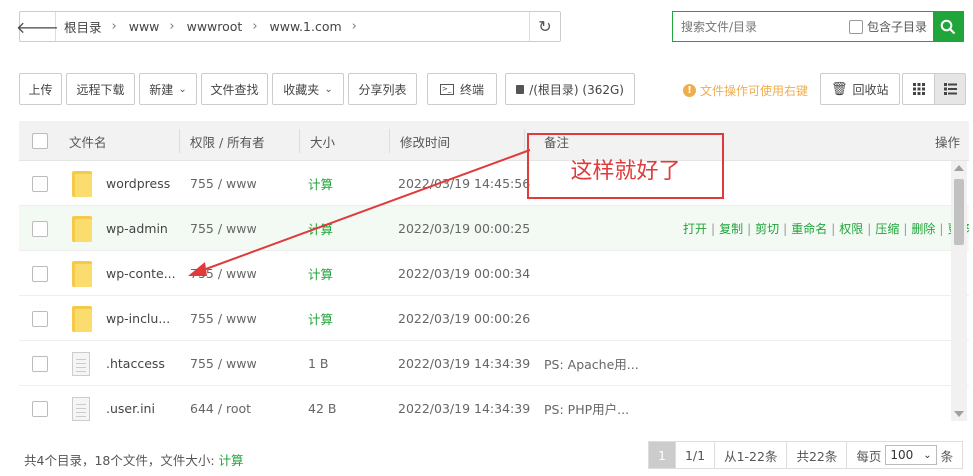 This screenshot has width=973, height=476. Describe the element at coordinates (695, 228) in the screenshot. I see `row-action-0: 打开` at that location.